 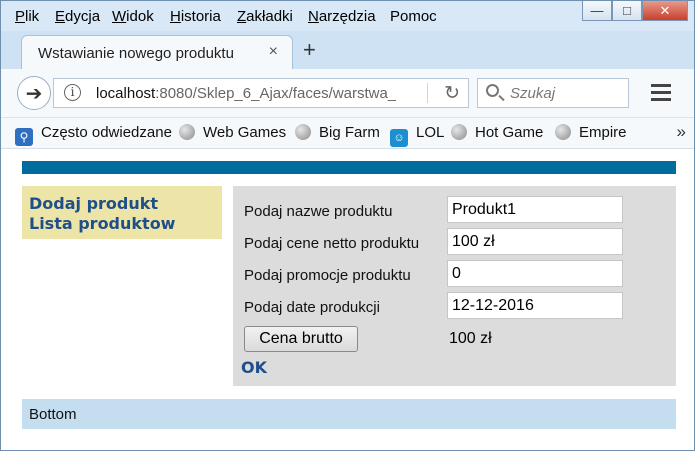 I want to click on menu-edycja: Edycja, so click(x=77, y=16).